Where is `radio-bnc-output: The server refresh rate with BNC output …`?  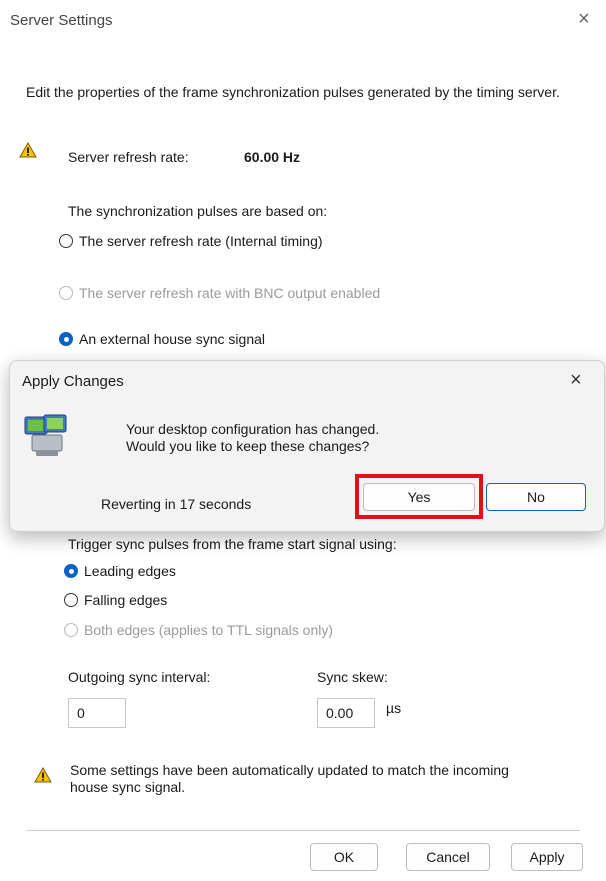 radio-bnc-output: The server refresh rate with BNC output … is located at coordinates (219, 293).